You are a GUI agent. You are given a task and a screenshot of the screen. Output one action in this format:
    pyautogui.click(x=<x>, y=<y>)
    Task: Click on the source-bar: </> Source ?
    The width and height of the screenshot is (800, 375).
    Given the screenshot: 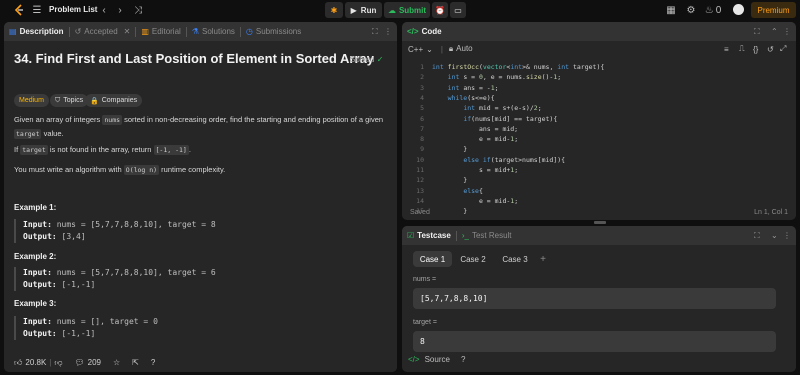 What is the action you would take?
    pyautogui.click(x=436, y=359)
    